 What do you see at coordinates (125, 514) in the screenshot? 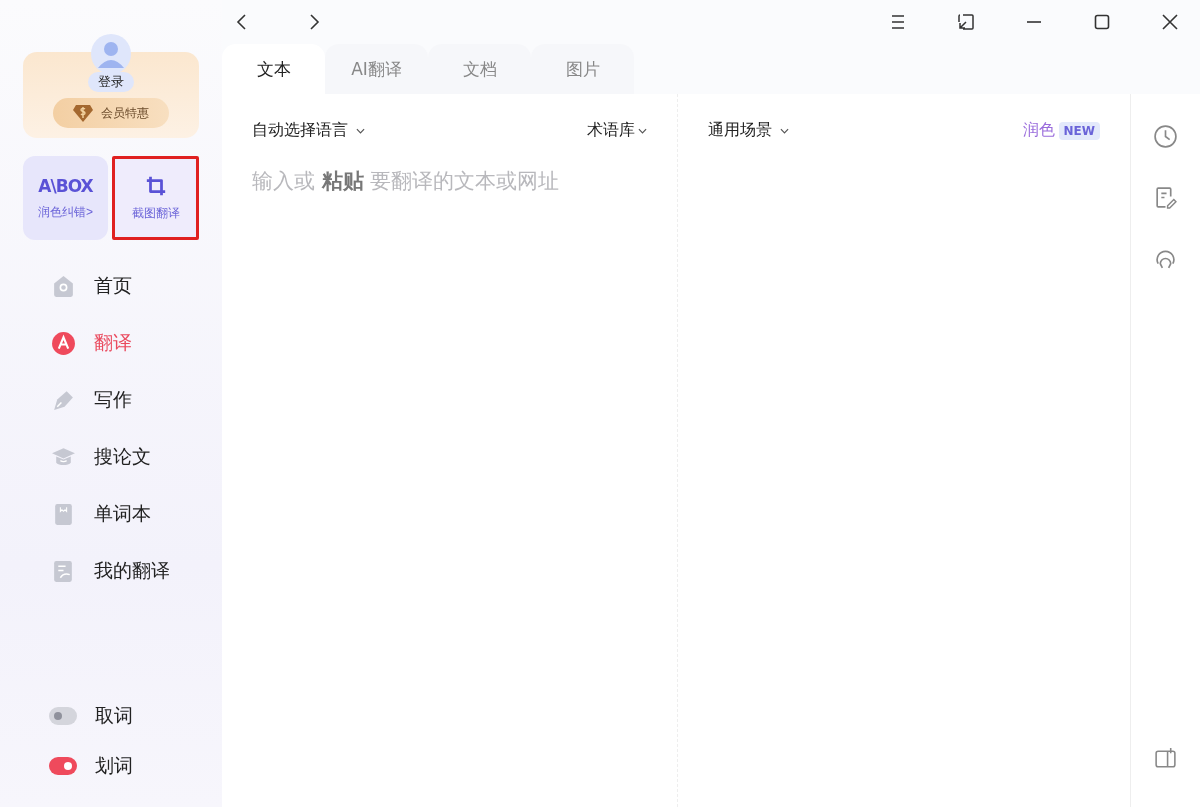
I see `nav-item: 单词本` at bounding box center [125, 514].